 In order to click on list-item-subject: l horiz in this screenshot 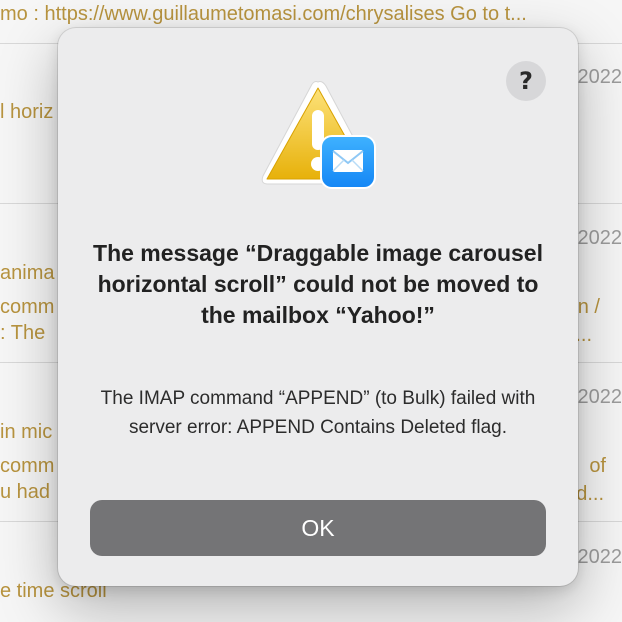, I will do `click(27, 112)`.